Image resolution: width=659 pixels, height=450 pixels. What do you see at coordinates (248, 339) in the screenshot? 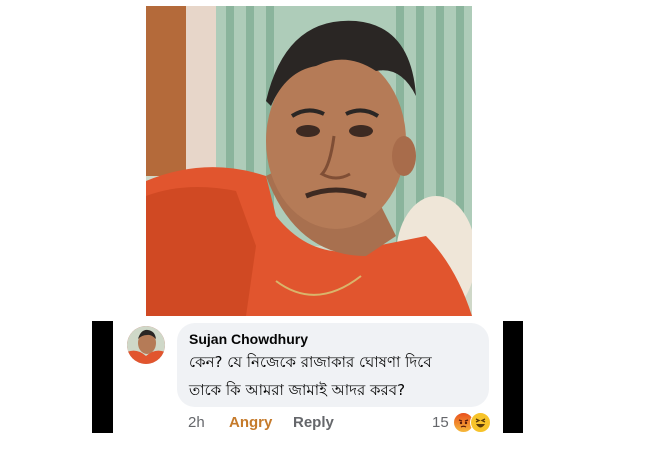
I see `comment-author: Sujan Chowdhury` at bounding box center [248, 339].